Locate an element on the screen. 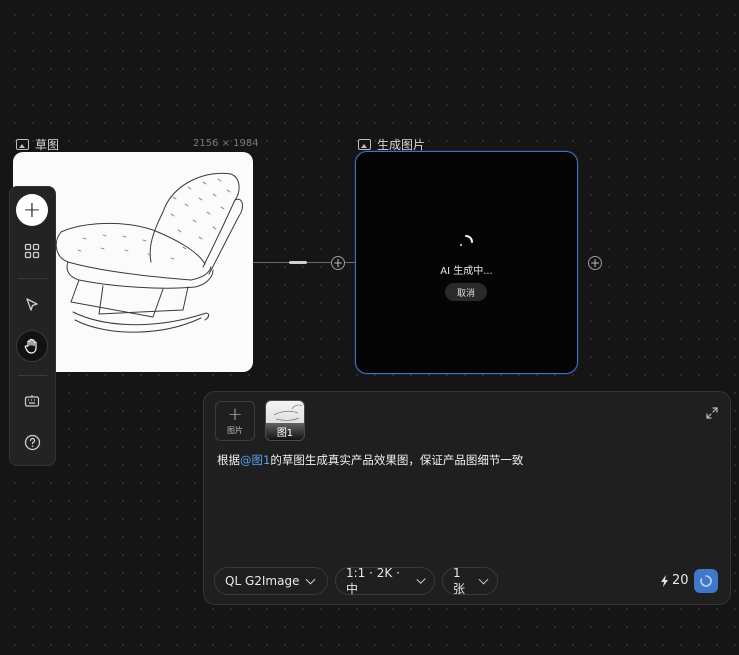  grid-button is located at coordinates (32, 251).